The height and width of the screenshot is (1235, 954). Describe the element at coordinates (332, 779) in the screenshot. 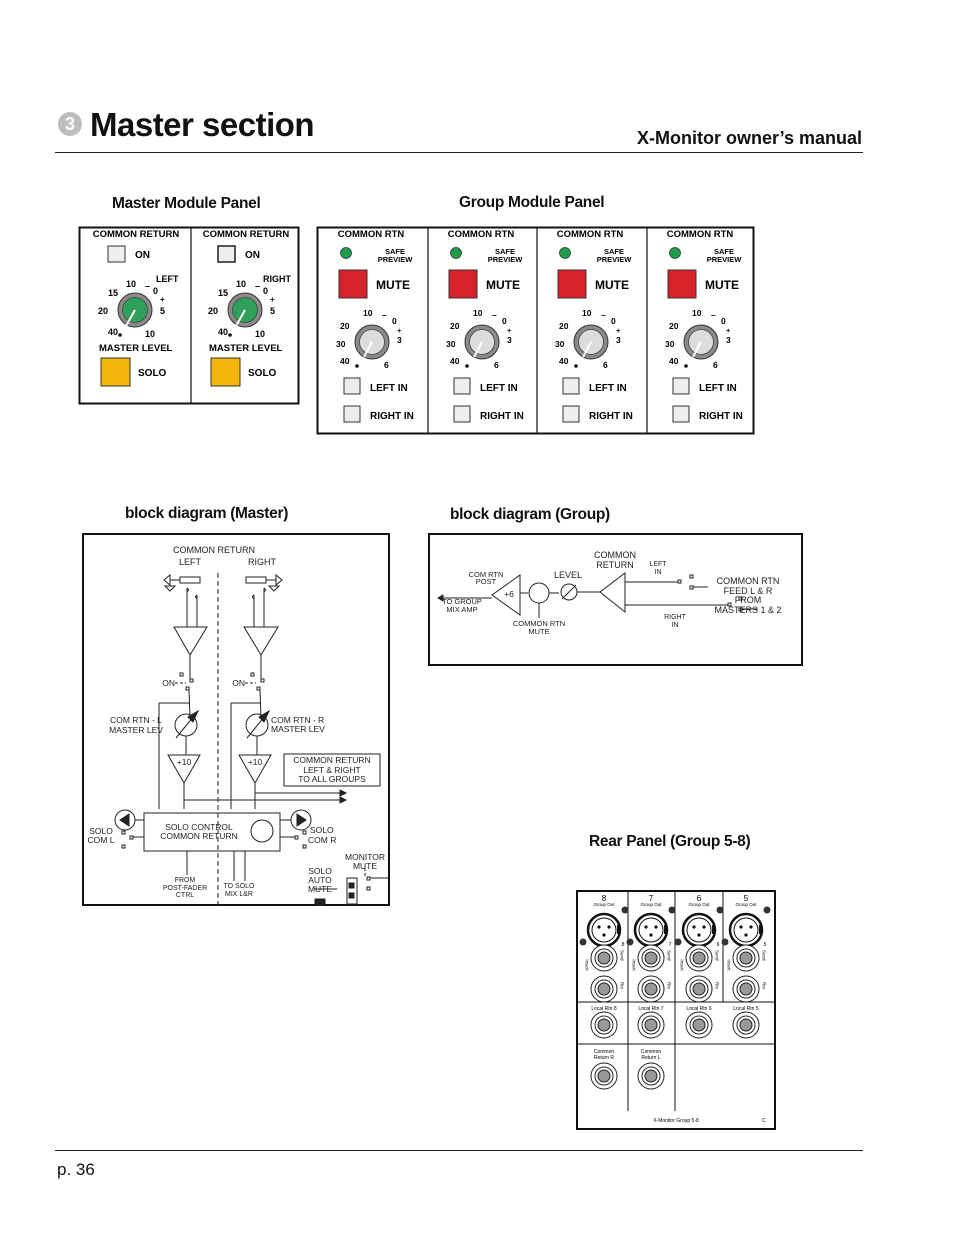

I see `label: TO ALL GROUPS` at that location.